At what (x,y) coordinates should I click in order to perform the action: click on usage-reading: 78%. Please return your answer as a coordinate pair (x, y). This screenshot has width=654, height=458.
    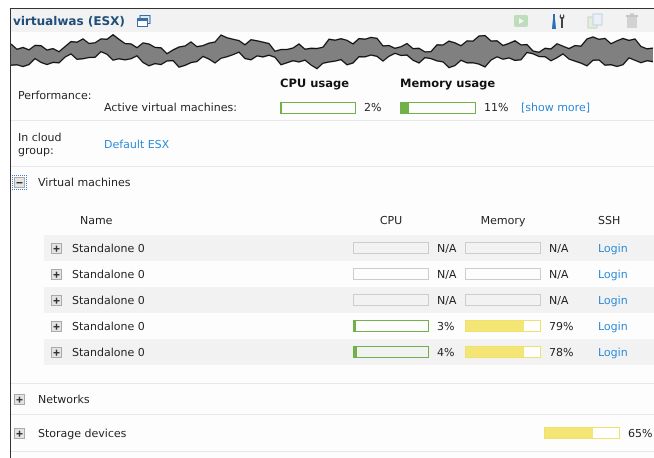
    Looking at the image, I should click on (561, 352).